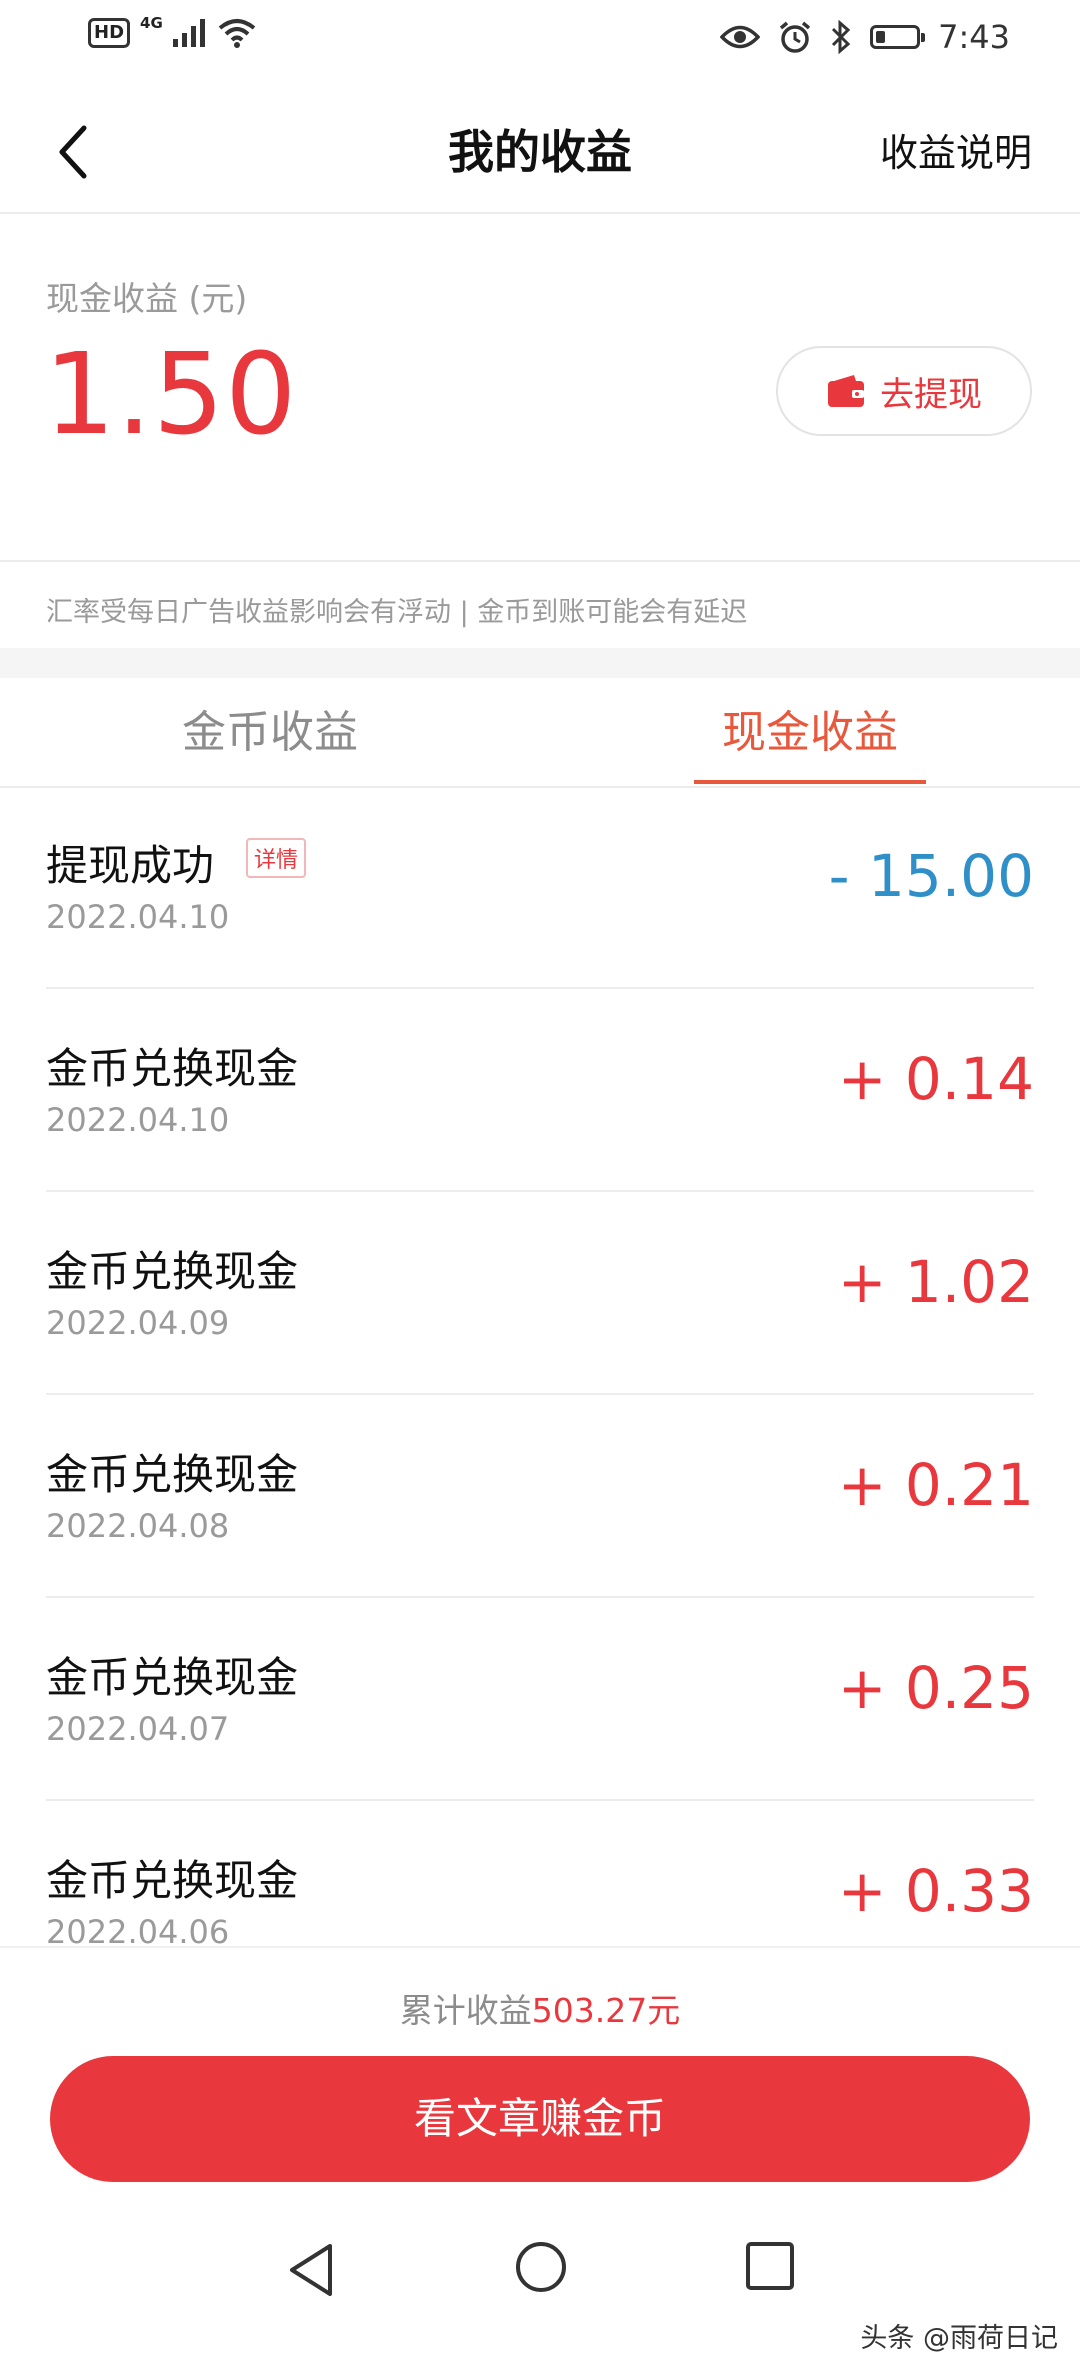 The image size is (1080, 2355). I want to click on record-amount: + 0.21, so click(935, 1485).